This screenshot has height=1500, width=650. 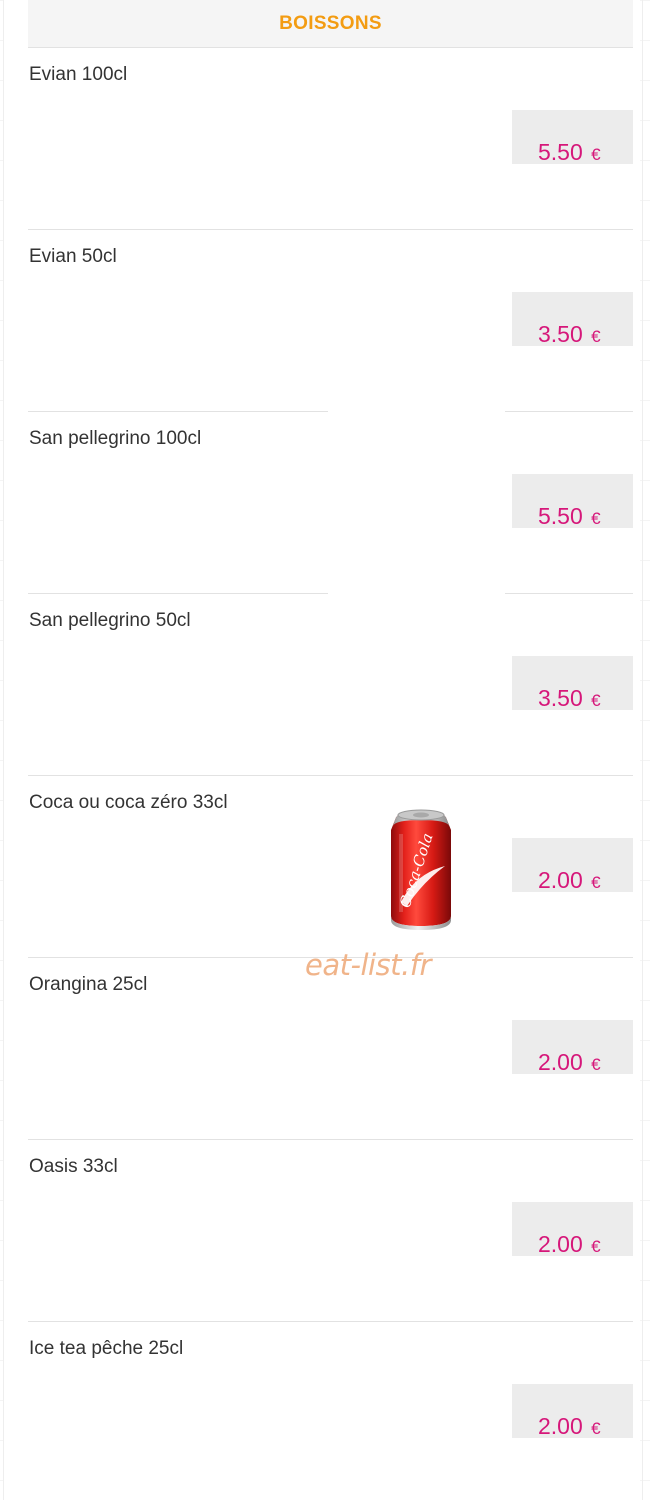 I want to click on menu-item-ice-tea-peche-25cl: Ice tea pêche 25cl 2.00 €, so click(x=330, y=1411).